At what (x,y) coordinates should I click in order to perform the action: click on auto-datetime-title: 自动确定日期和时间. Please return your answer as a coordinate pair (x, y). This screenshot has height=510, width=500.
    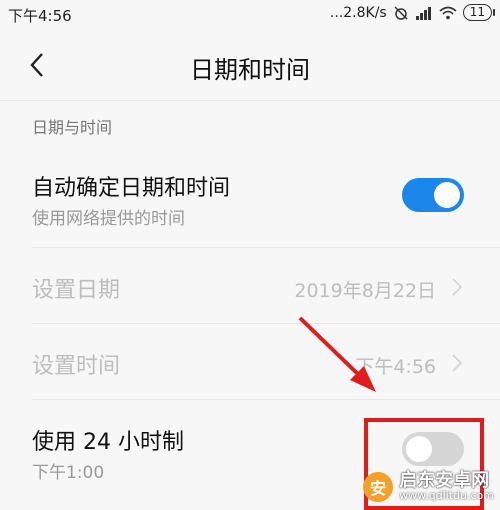
    Looking at the image, I should click on (131, 188).